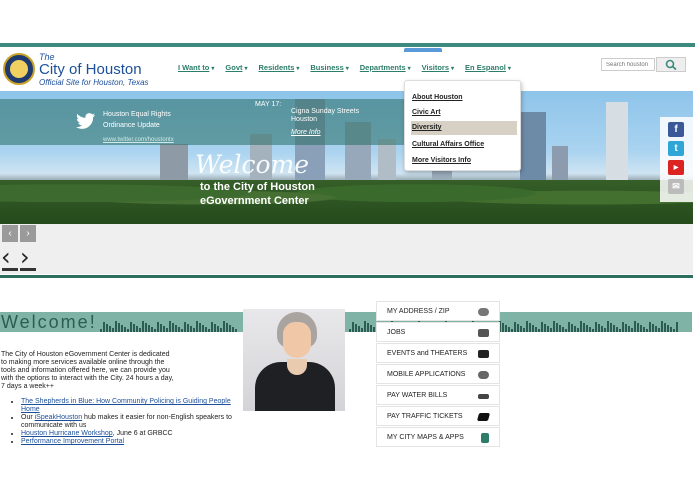 The height and width of the screenshot is (494, 695). What do you see at coordinates (485, 438) in the screenshot?
I see `map-pin-icon` at bounding box center [485, 438].